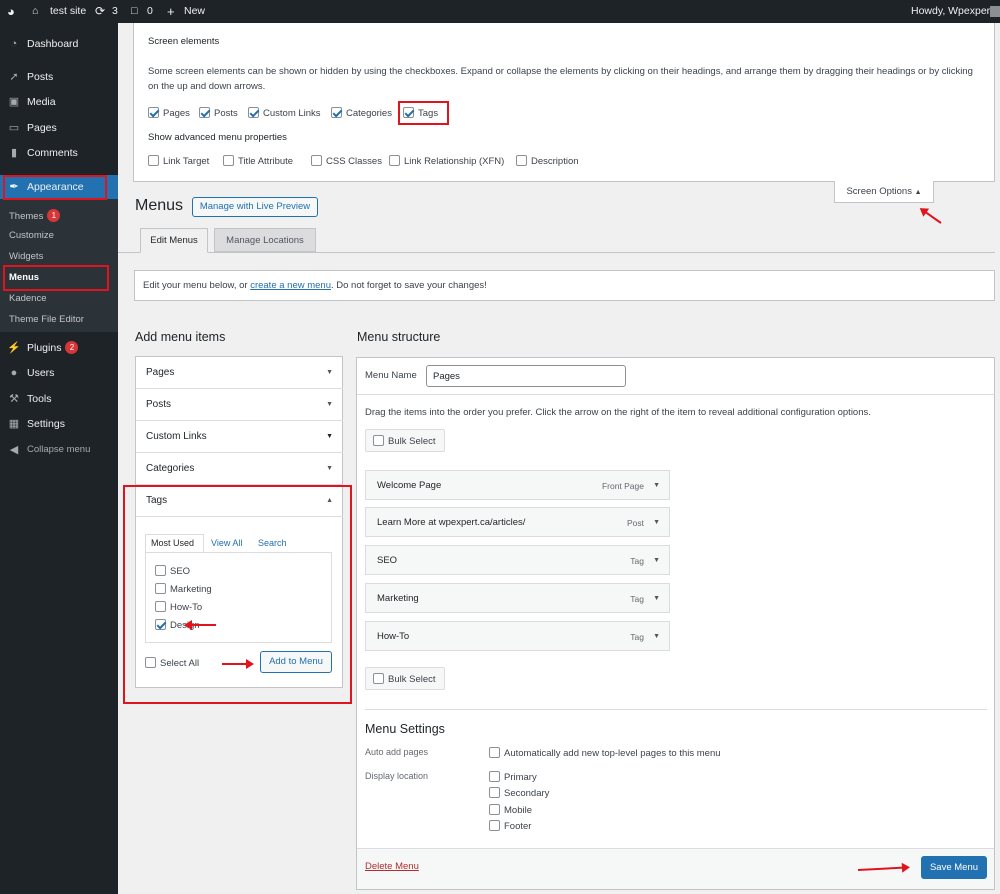 The height and width of the screenshot is (894, 1000). I want to click on menu-item-welcome-page: Welcome Page Front Page ▼, so click(517, 485).